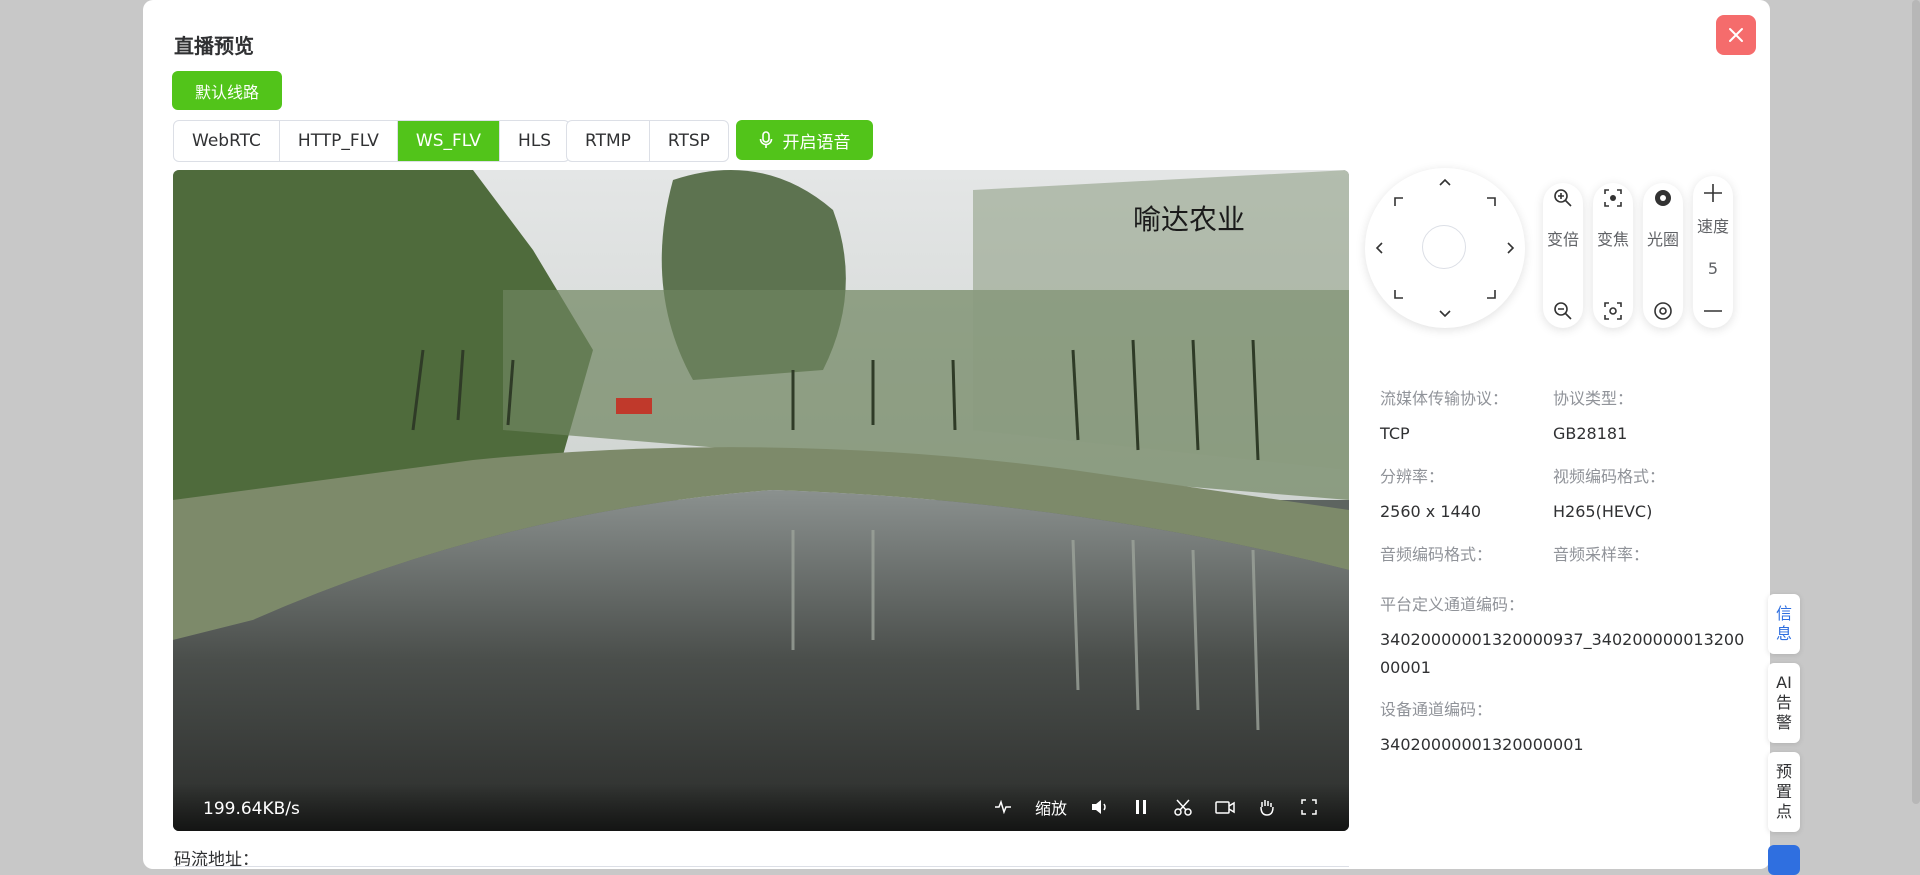 The height and width of the screenshot is (875, 1920). I want to click on ptz-iris-control: 光圈, so click(1663, 255).